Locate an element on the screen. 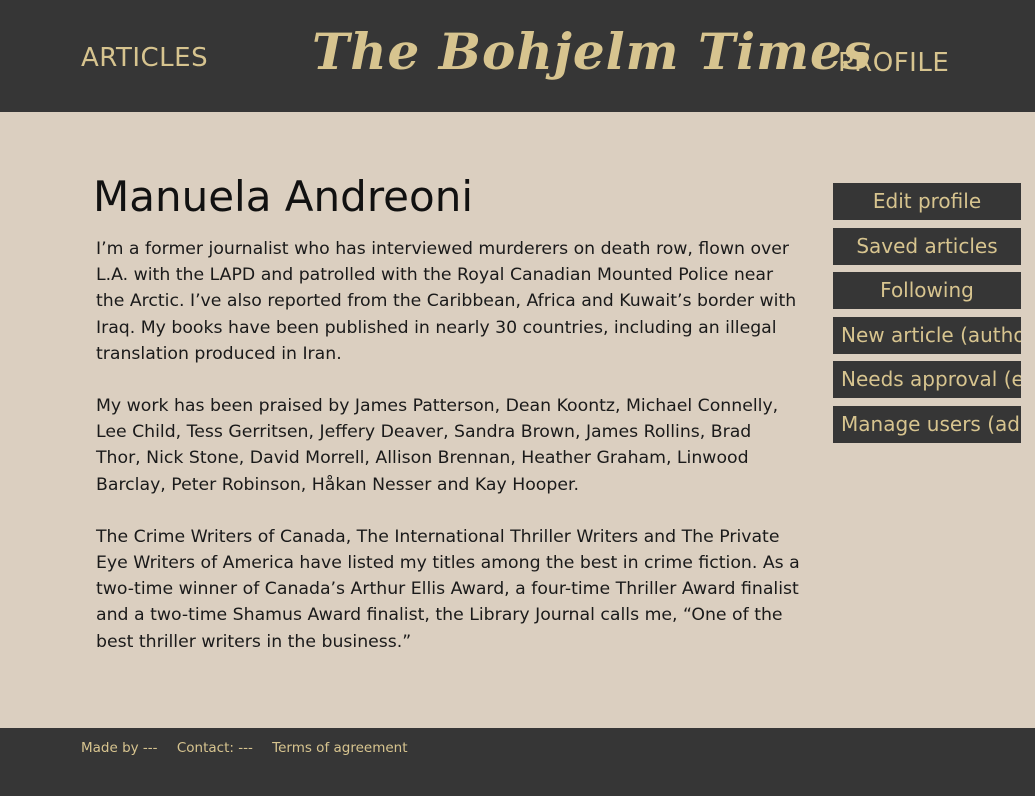 The width and height of the screenshot is (1035, 796). top-navigation-bar: ARTICLES The Bohjelm Times PROFILE is located at coordinates (517, 56).